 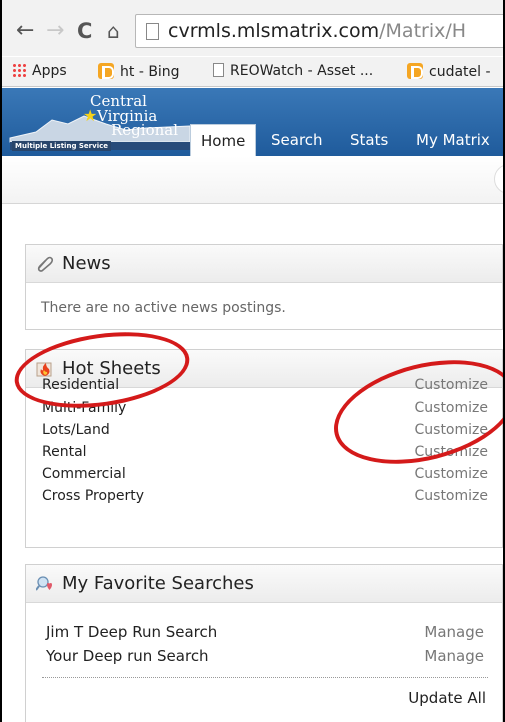 I want to click on hot-sheets-title: Hot Sheets, so click(x=111, y=368).